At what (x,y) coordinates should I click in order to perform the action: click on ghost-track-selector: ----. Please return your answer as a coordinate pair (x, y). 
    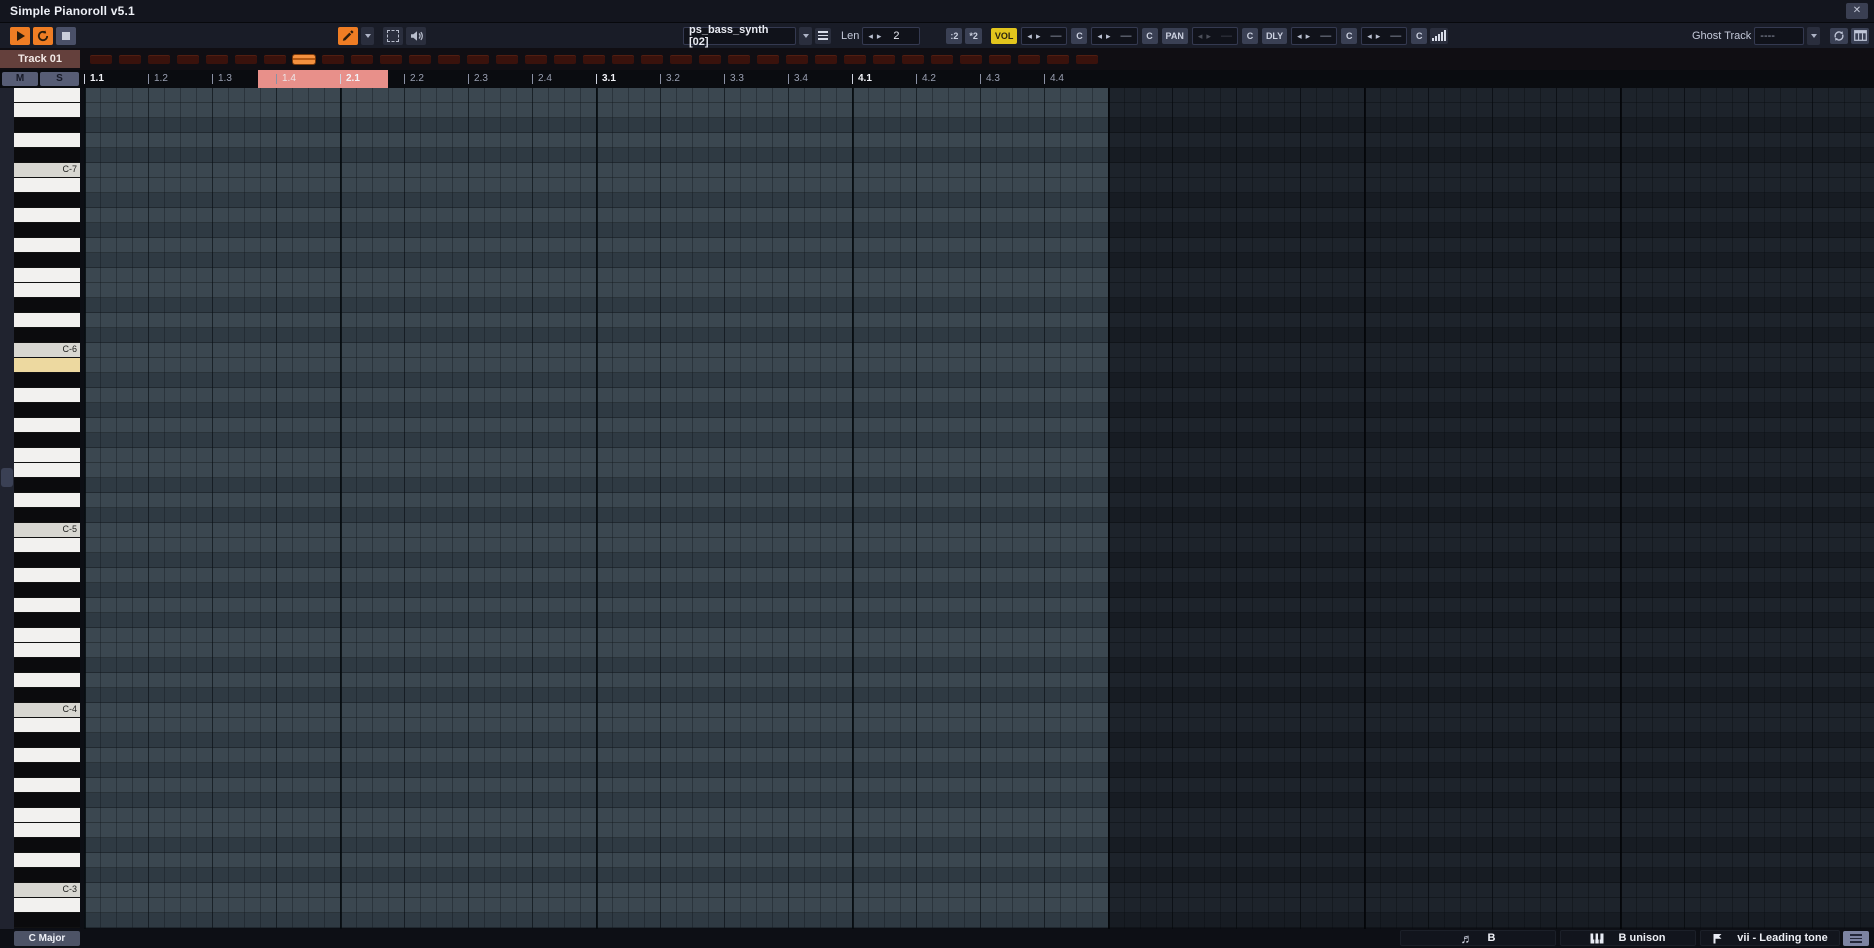
    Looking at the image, I should click on (1779, 35).